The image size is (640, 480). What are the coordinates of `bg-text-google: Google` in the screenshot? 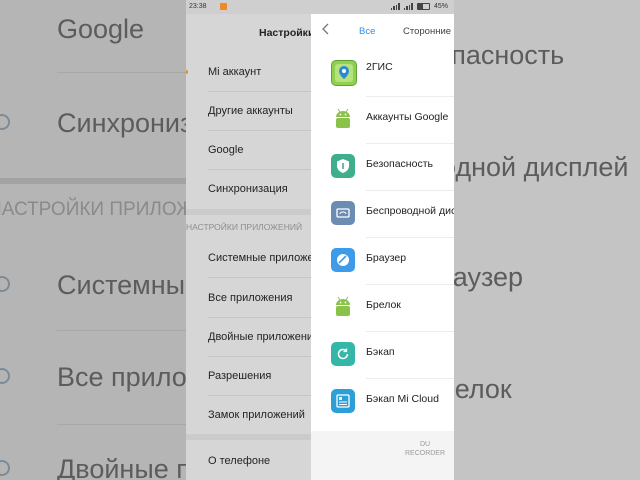 It's located at (101, 29).